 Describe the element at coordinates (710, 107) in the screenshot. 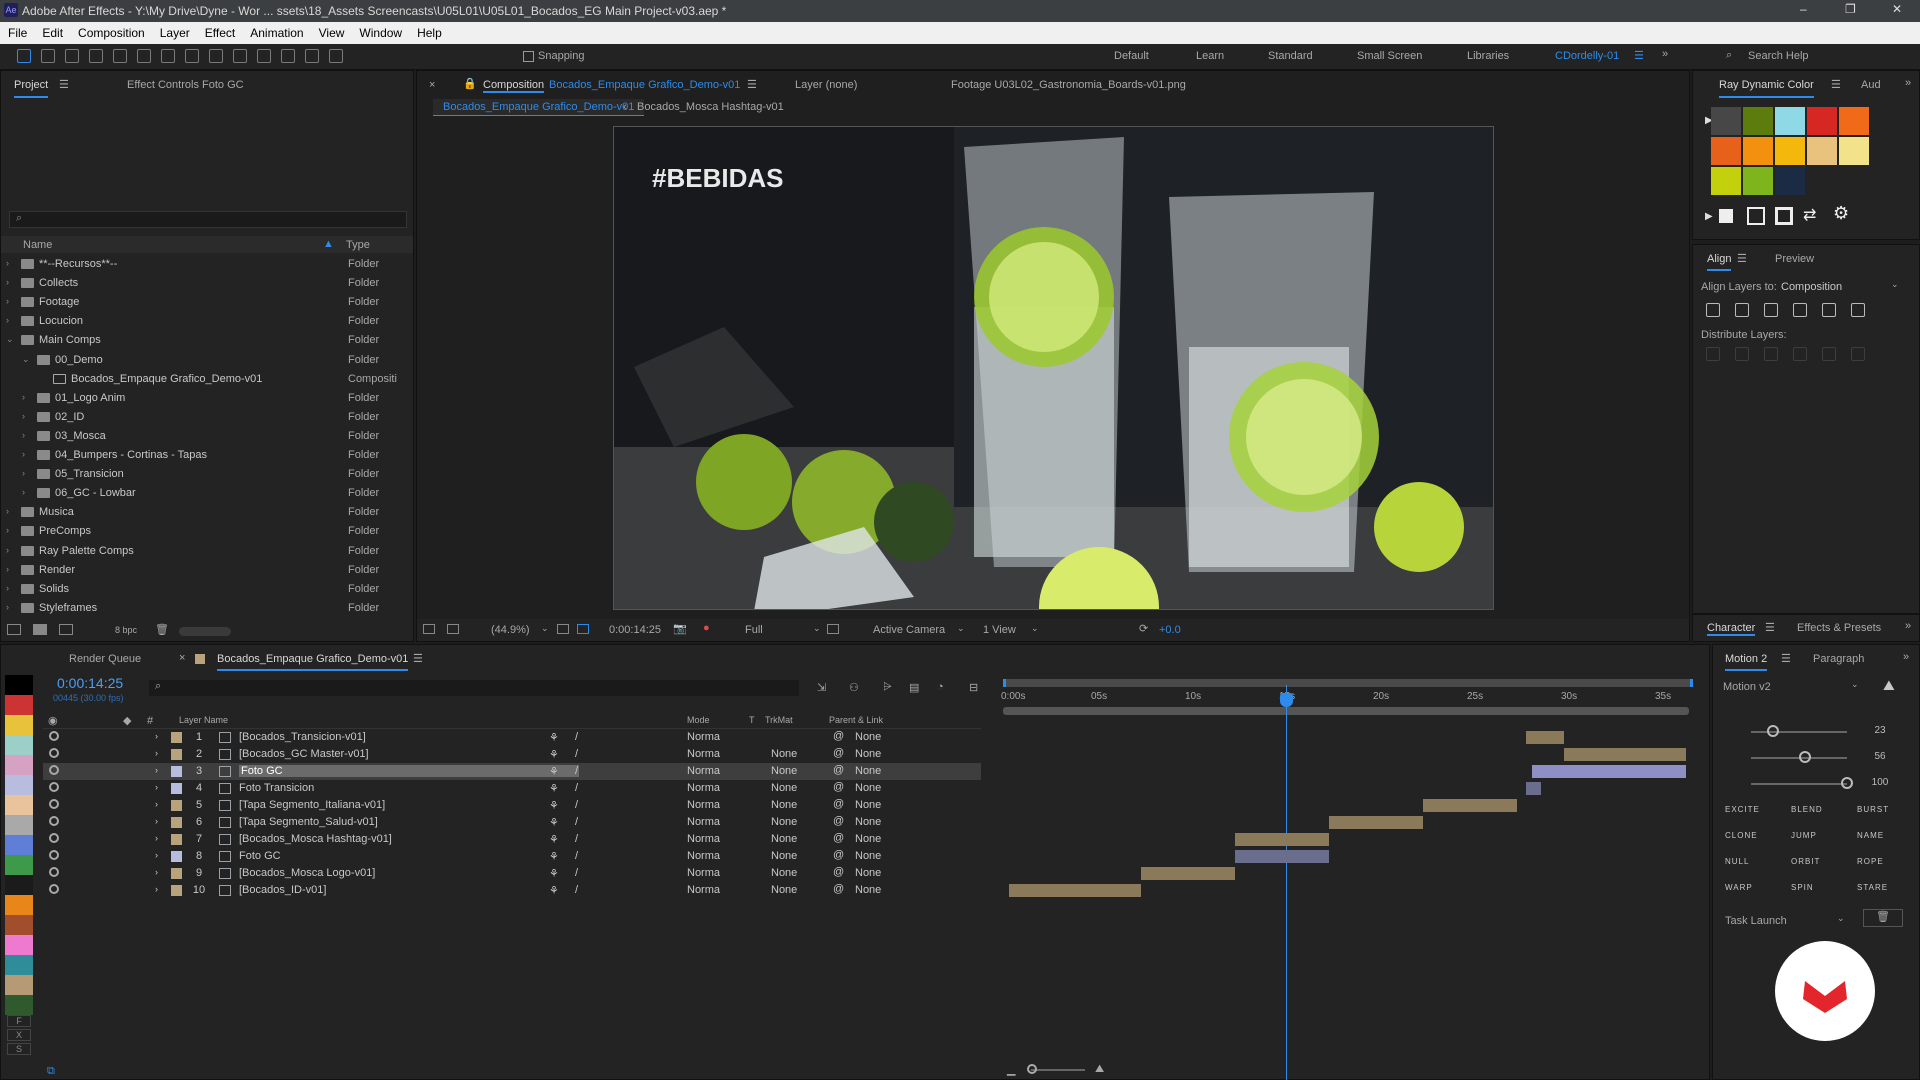

I see `breadcrumb-parent: Bocados_Mosca Hashtag-v01` at that location.